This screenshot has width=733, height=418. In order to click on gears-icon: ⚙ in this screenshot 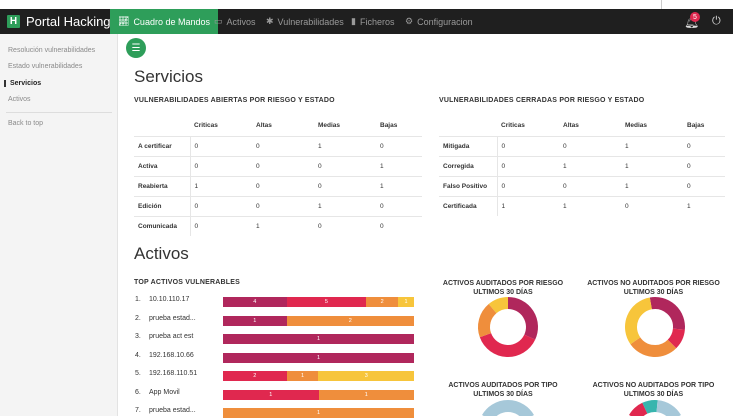, I will do `click(409, 21)`.